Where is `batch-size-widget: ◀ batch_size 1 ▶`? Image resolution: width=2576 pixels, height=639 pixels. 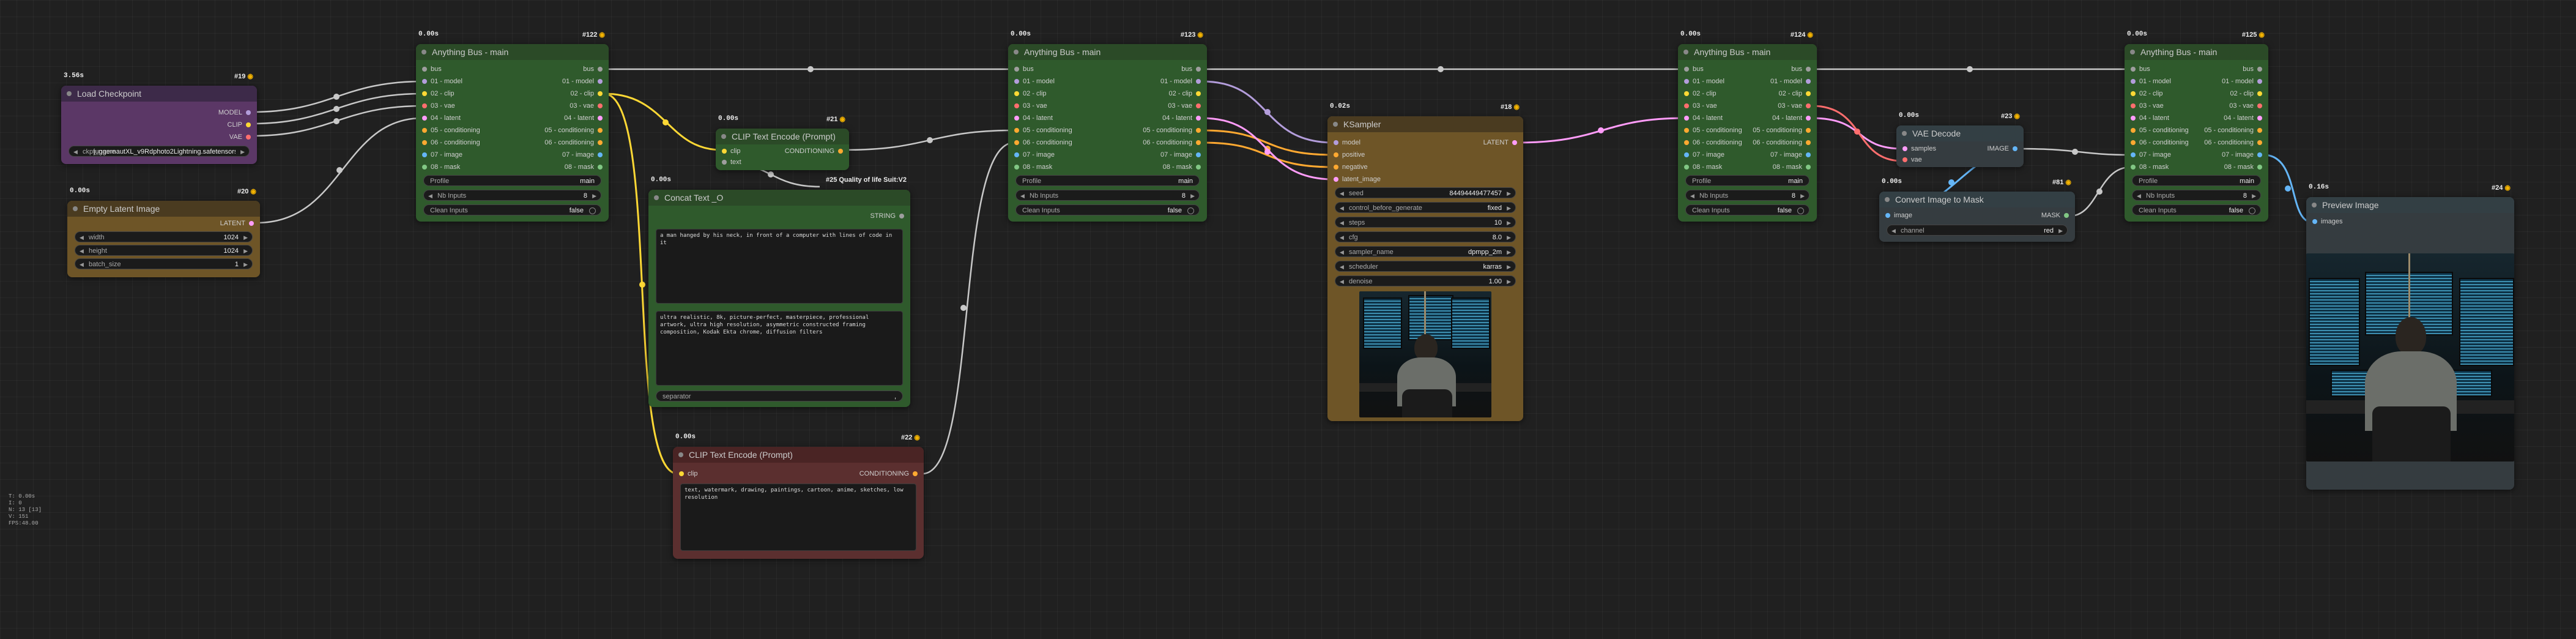
batch-size-widget: ◀ batch_size 1 ▶ is located at coordinates (164, 263).